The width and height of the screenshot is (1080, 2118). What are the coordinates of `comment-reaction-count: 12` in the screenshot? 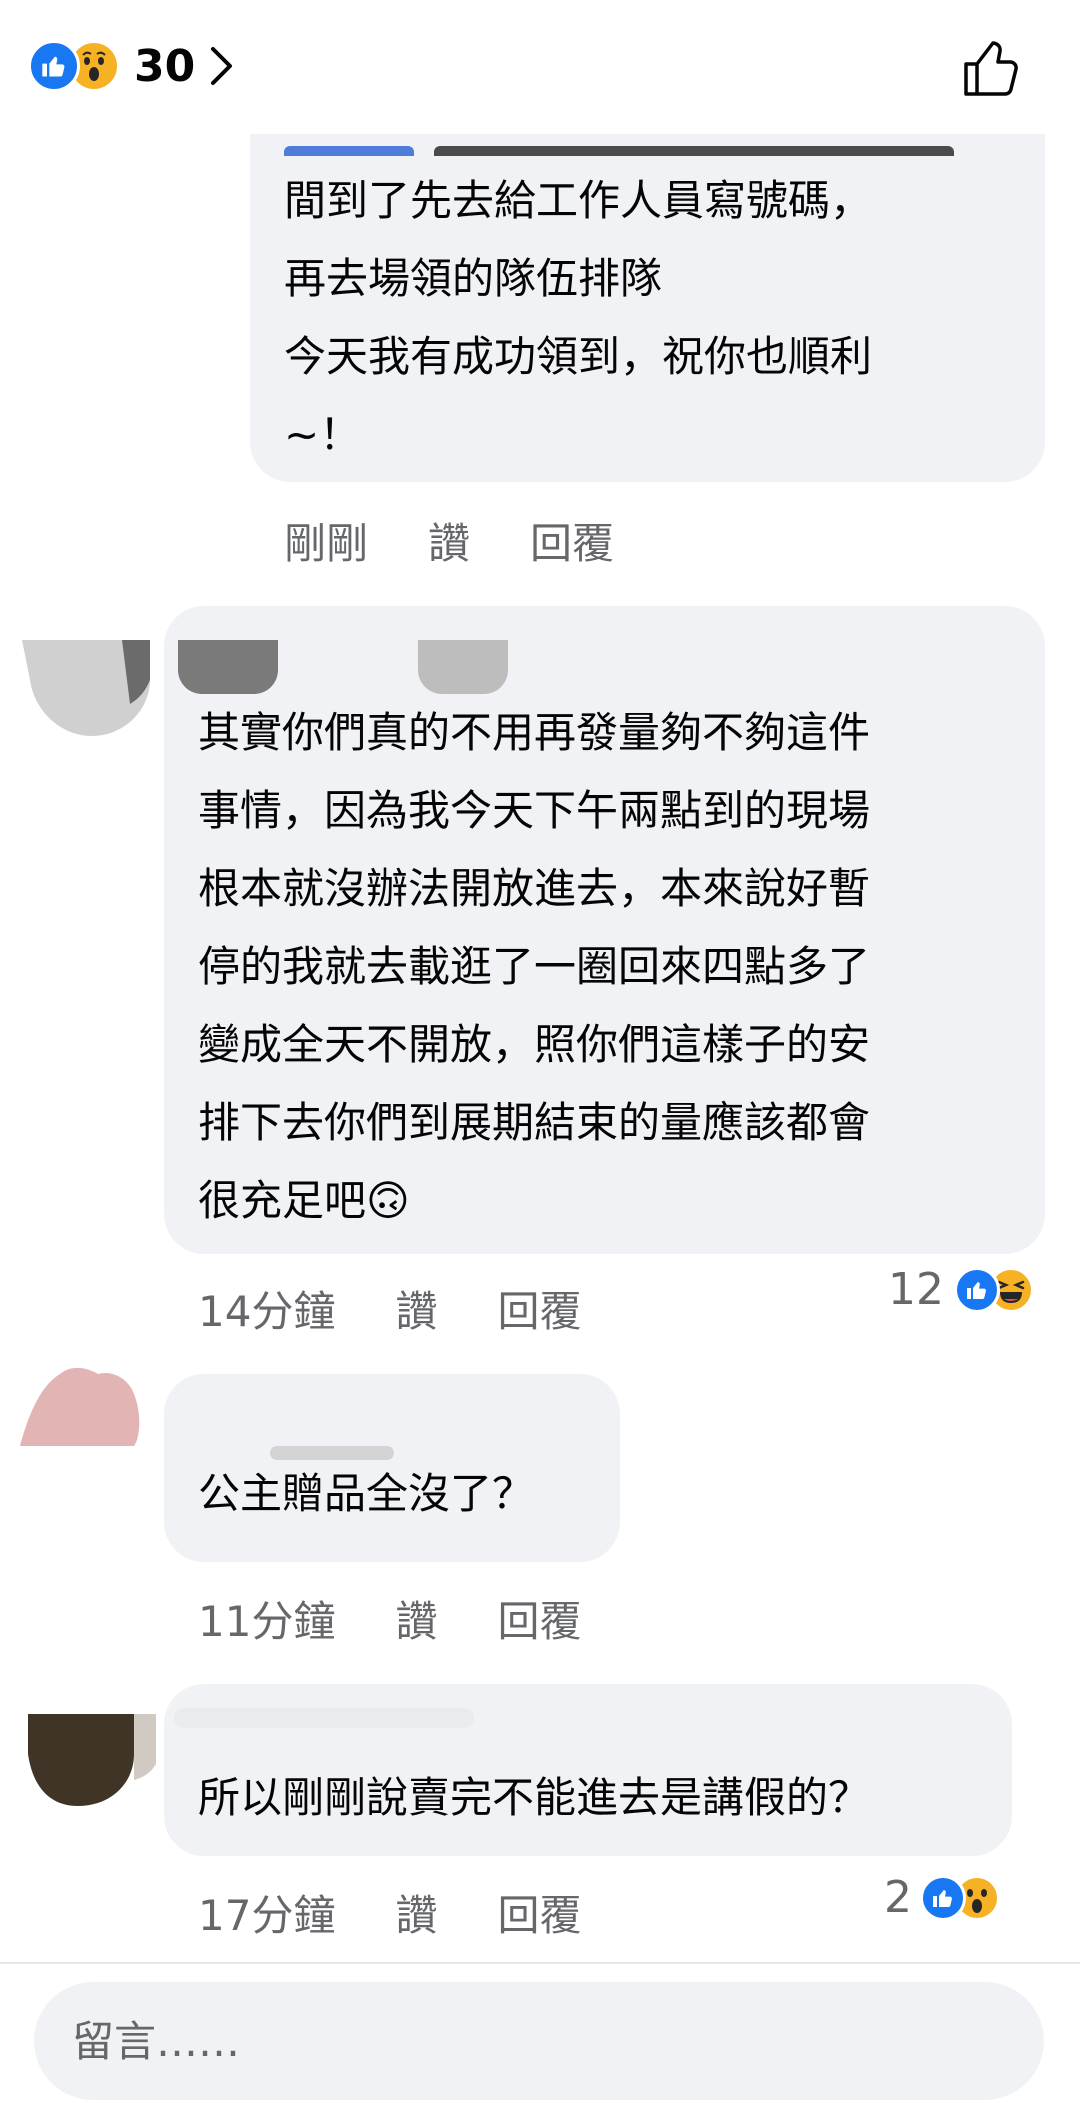 It's located at (961, 1289).